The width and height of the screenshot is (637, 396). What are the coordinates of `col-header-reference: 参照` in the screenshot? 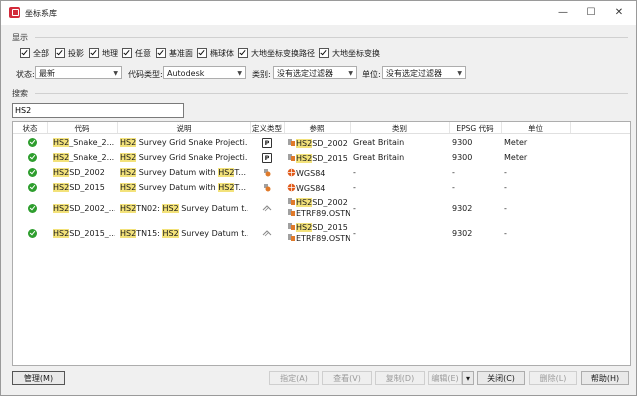 It's located at (317, 128).